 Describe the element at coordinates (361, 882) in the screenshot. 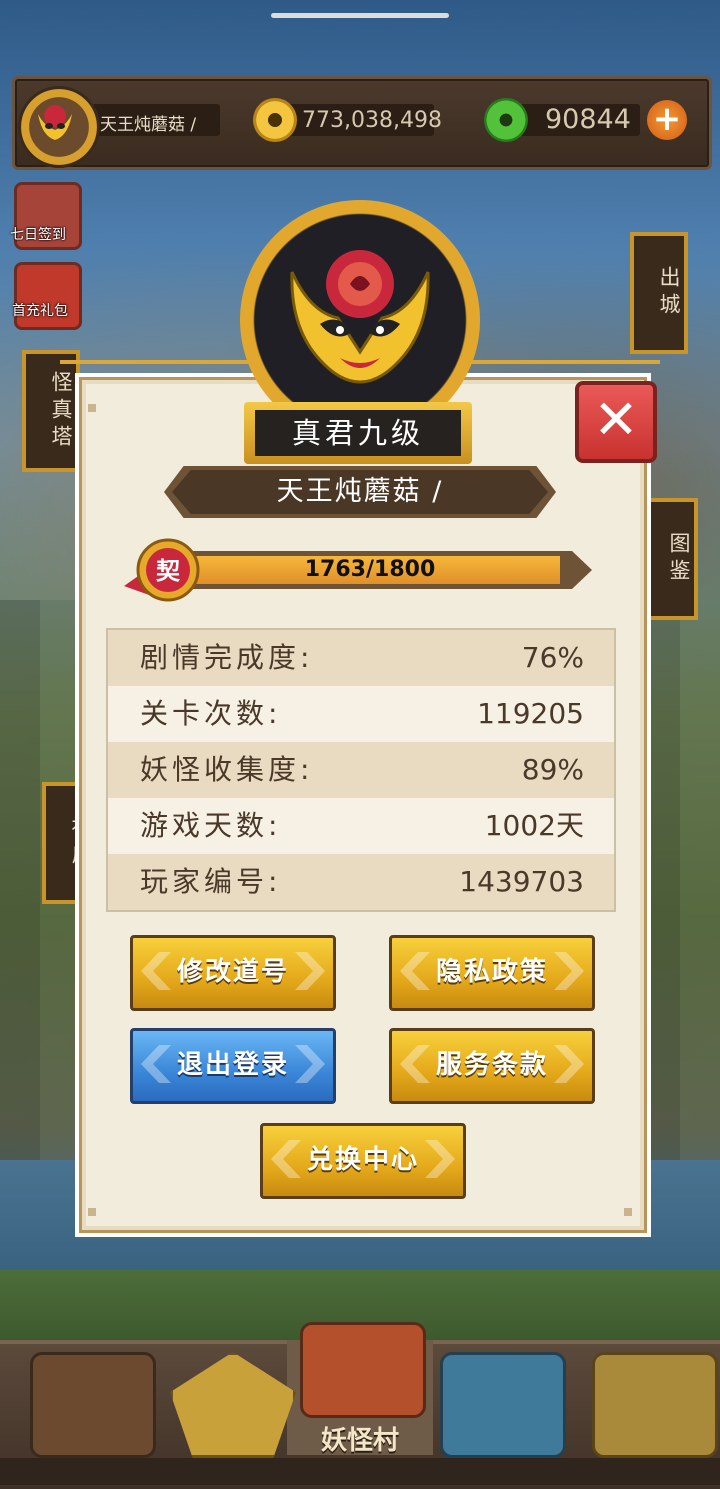

I see `stat-row: 玩家编号: 1439703` at that location.